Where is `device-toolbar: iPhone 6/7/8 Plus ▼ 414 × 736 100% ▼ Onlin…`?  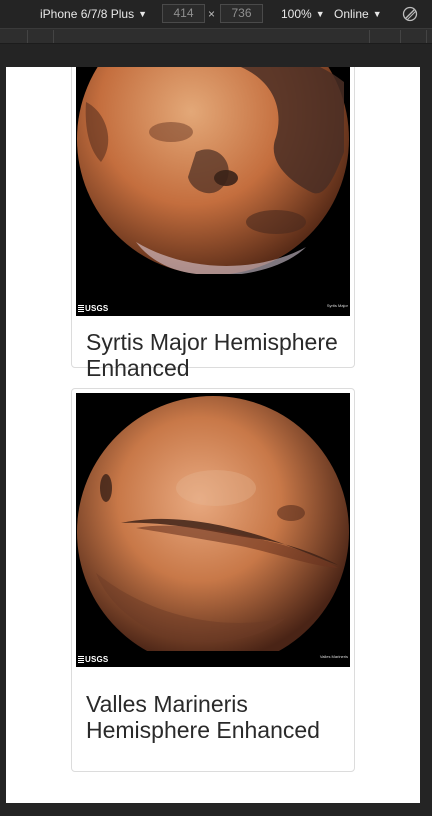
device-toolbar: iPhone 6/7/8 Plus ▼ 414 × 736 100% ▼ Onlin… is located at coordinates (216, 14).